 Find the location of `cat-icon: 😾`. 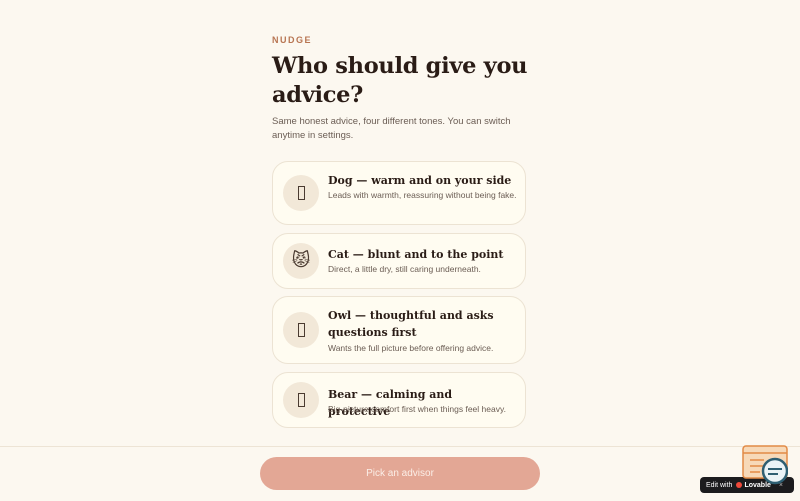

cat-icon: 😾 is located at coordinates (301, 261).